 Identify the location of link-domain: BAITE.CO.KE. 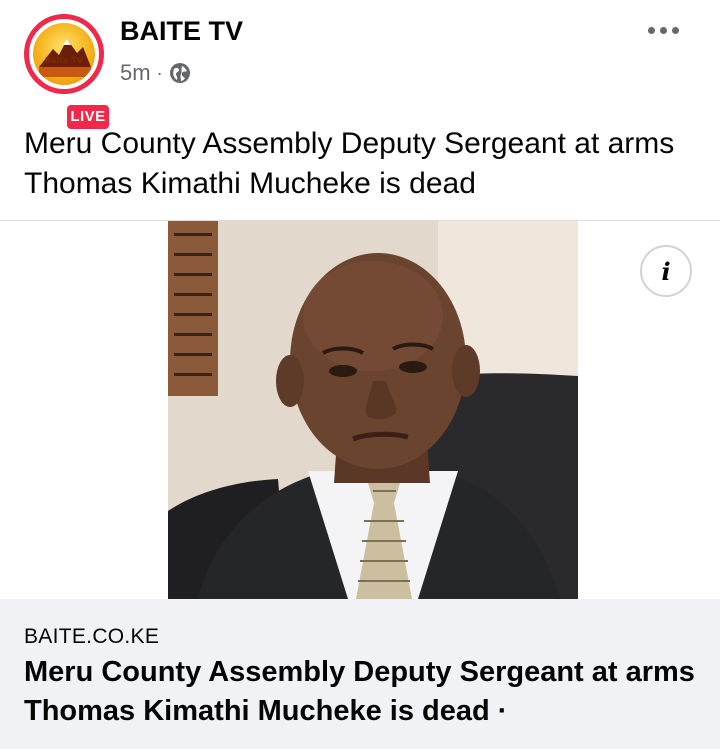
(92, 636).